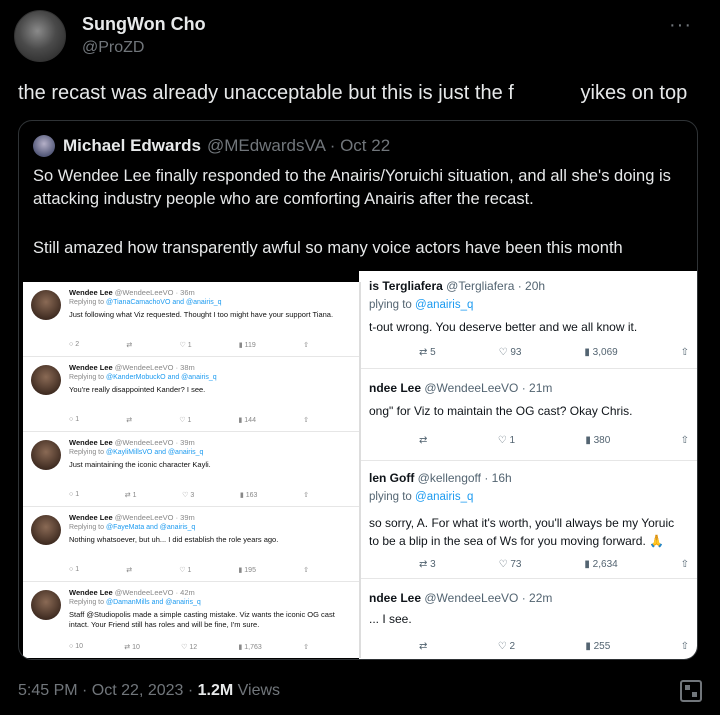  I want to click on reply-count: ○ 10, so click(76, 646).